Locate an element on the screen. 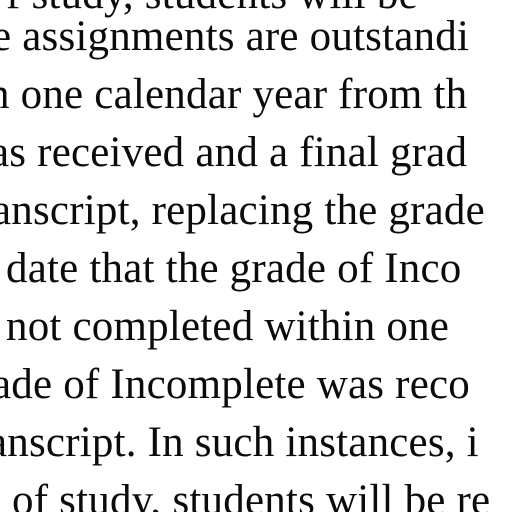 This screenshot has height=512, width=512. text-line: as received and a final grad is located at coordinates (234, 152).